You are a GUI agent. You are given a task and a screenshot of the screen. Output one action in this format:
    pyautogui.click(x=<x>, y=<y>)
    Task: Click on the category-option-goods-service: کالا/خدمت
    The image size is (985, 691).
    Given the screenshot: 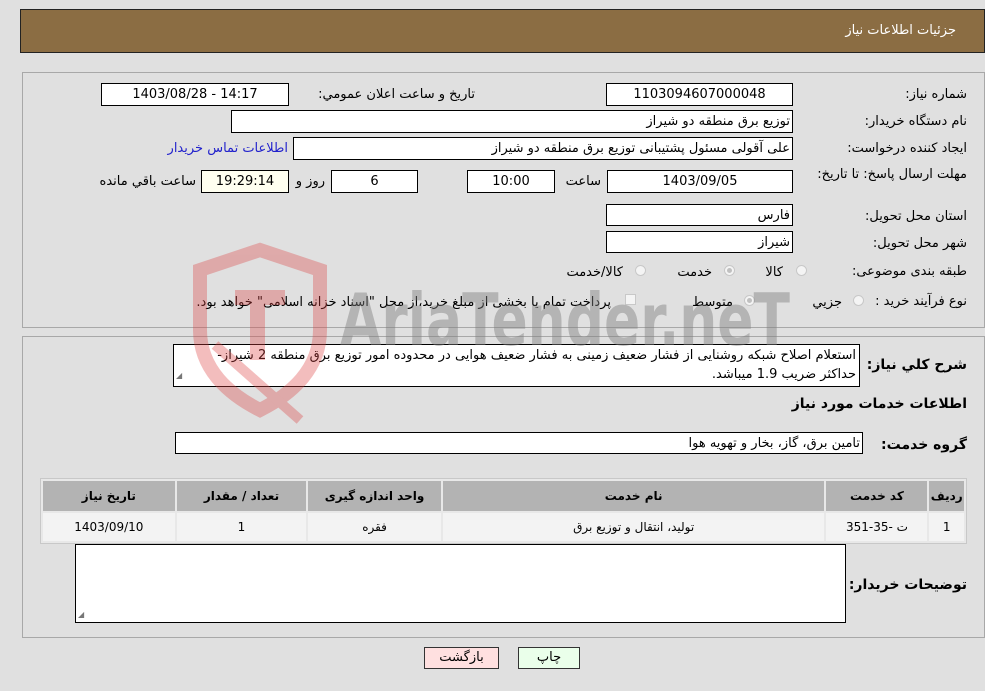 What is the action you would take?
    pyautogui.click(x=594, y=272)
    